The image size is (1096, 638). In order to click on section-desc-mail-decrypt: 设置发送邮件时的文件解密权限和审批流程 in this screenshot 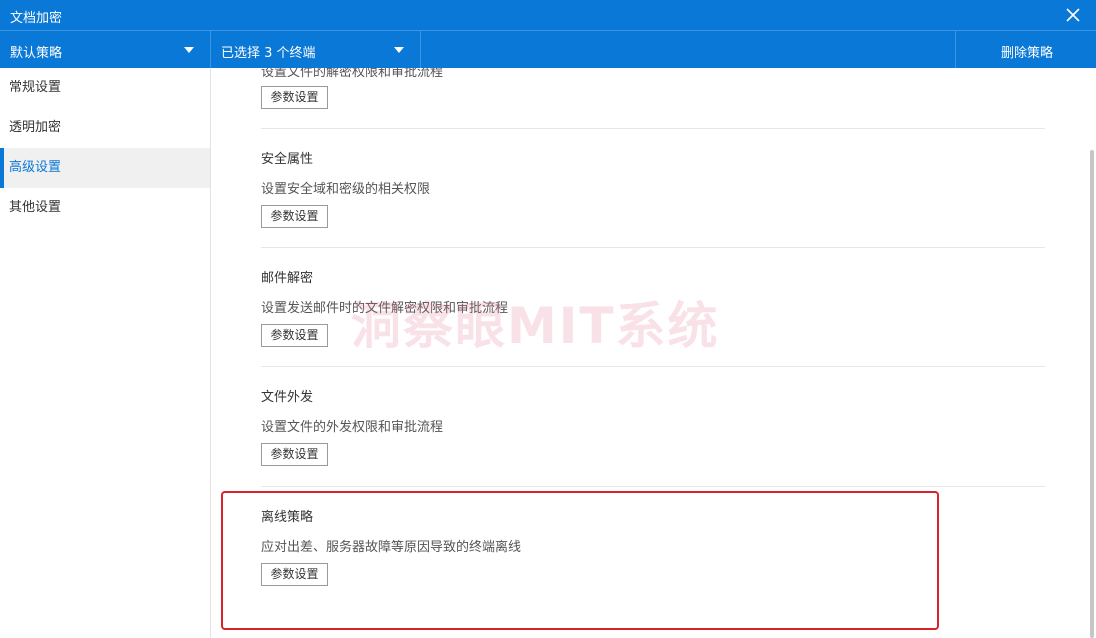, I will do `click(385, 308)`.